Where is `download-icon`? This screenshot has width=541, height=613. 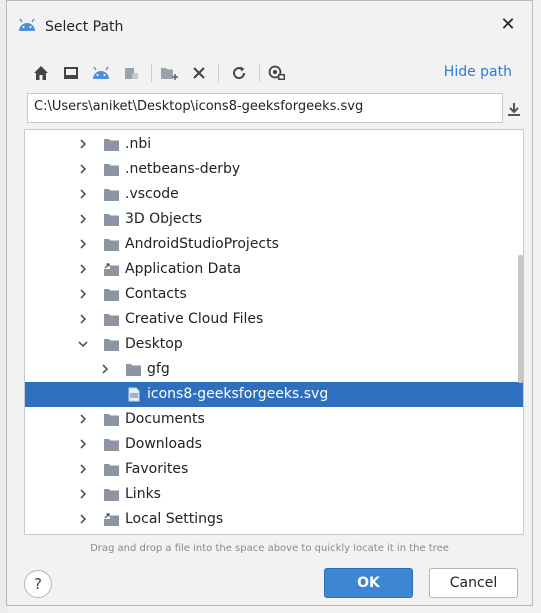 download-icon is located at coordinates (514, 109).